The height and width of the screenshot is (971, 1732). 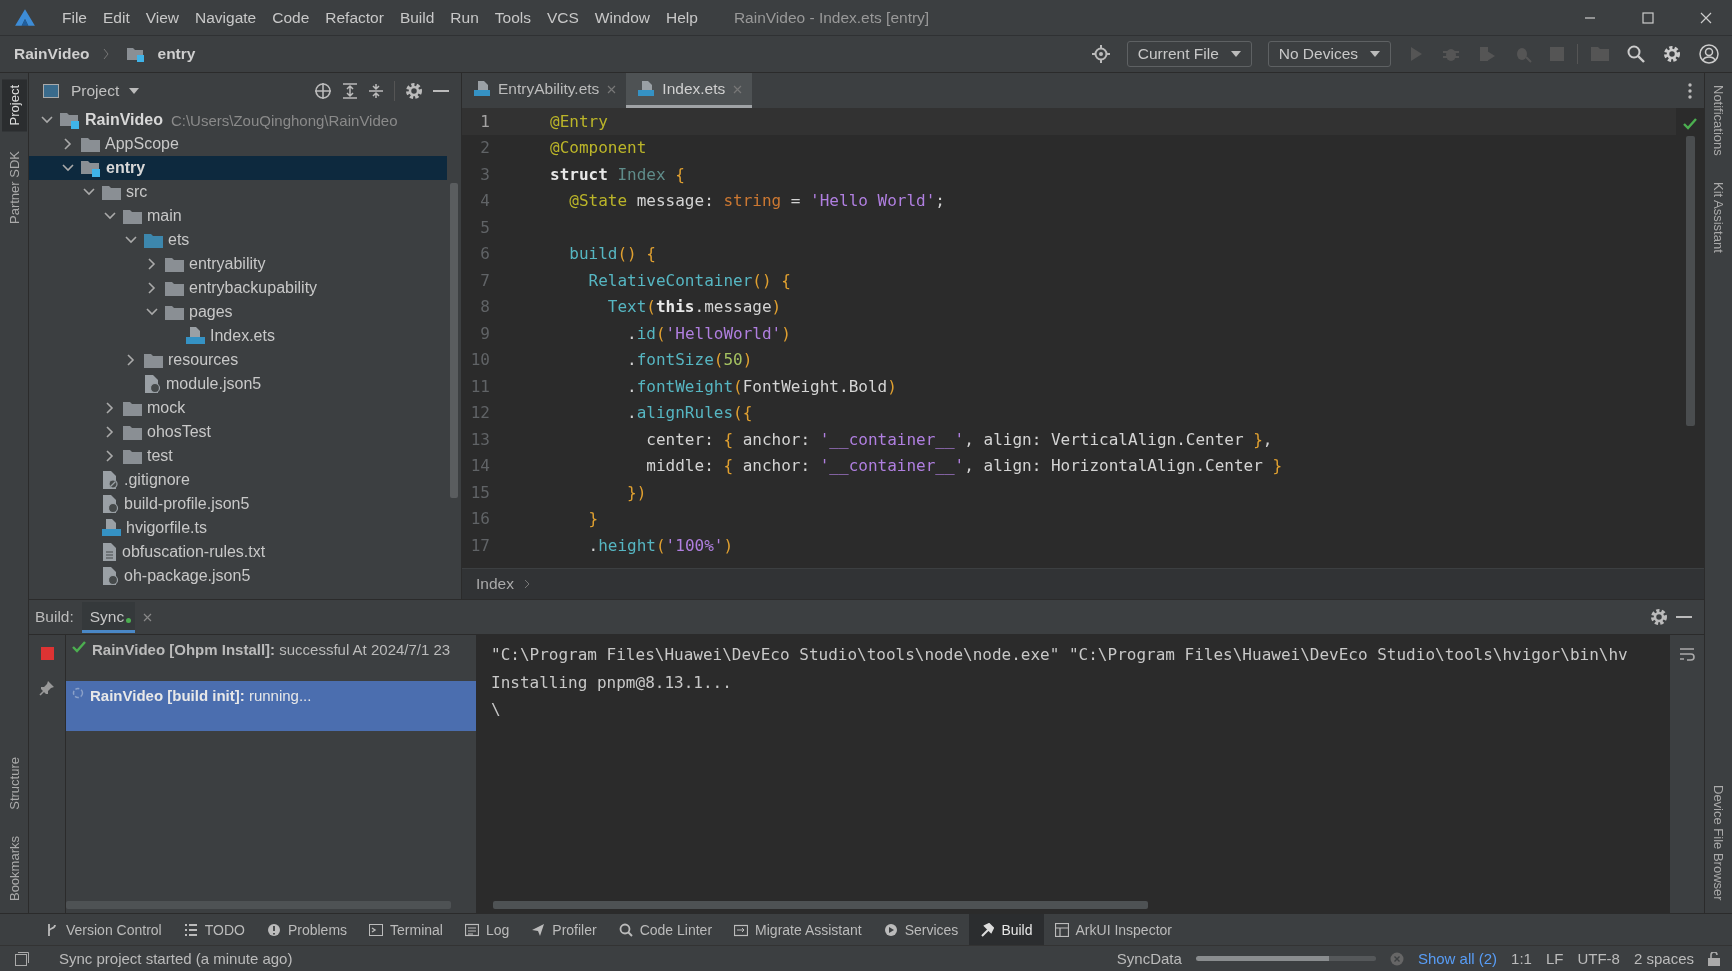 What do you see at coordinates (226, 17) in the screenshot?
I see `menu-item: Navigate` at bounding box center [226, 17].